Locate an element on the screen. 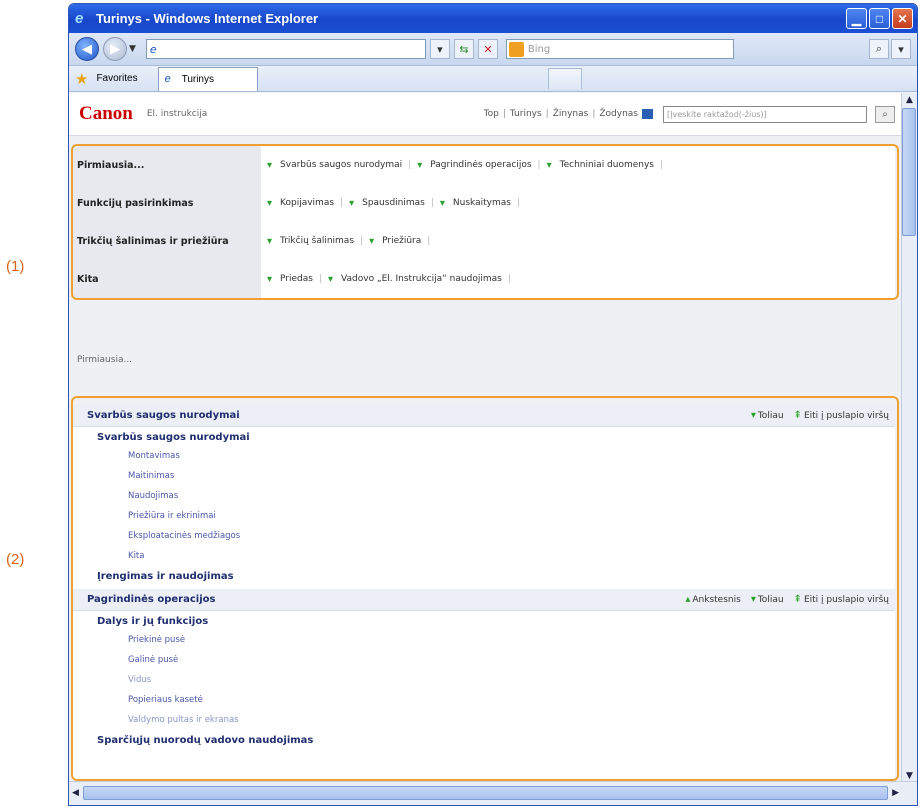  link-zinynas: Žinynas is located at coordinates (571, 114).